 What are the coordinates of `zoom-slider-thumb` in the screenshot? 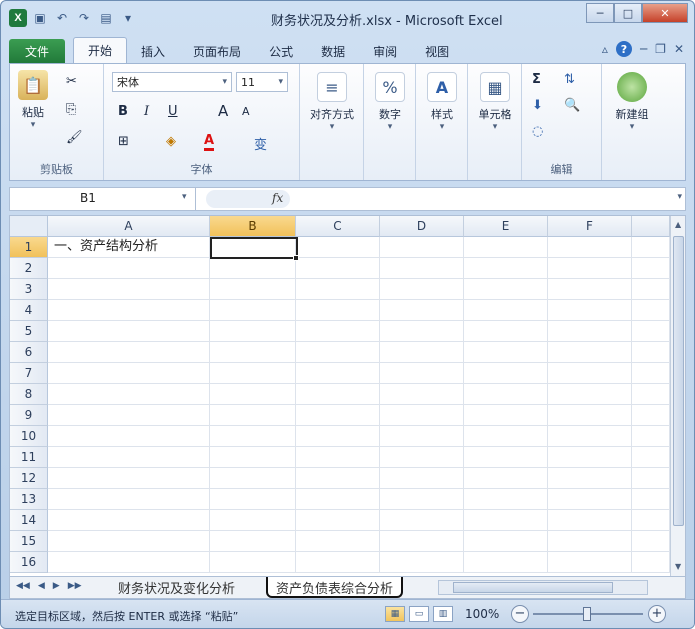 It's located at (587, 614).